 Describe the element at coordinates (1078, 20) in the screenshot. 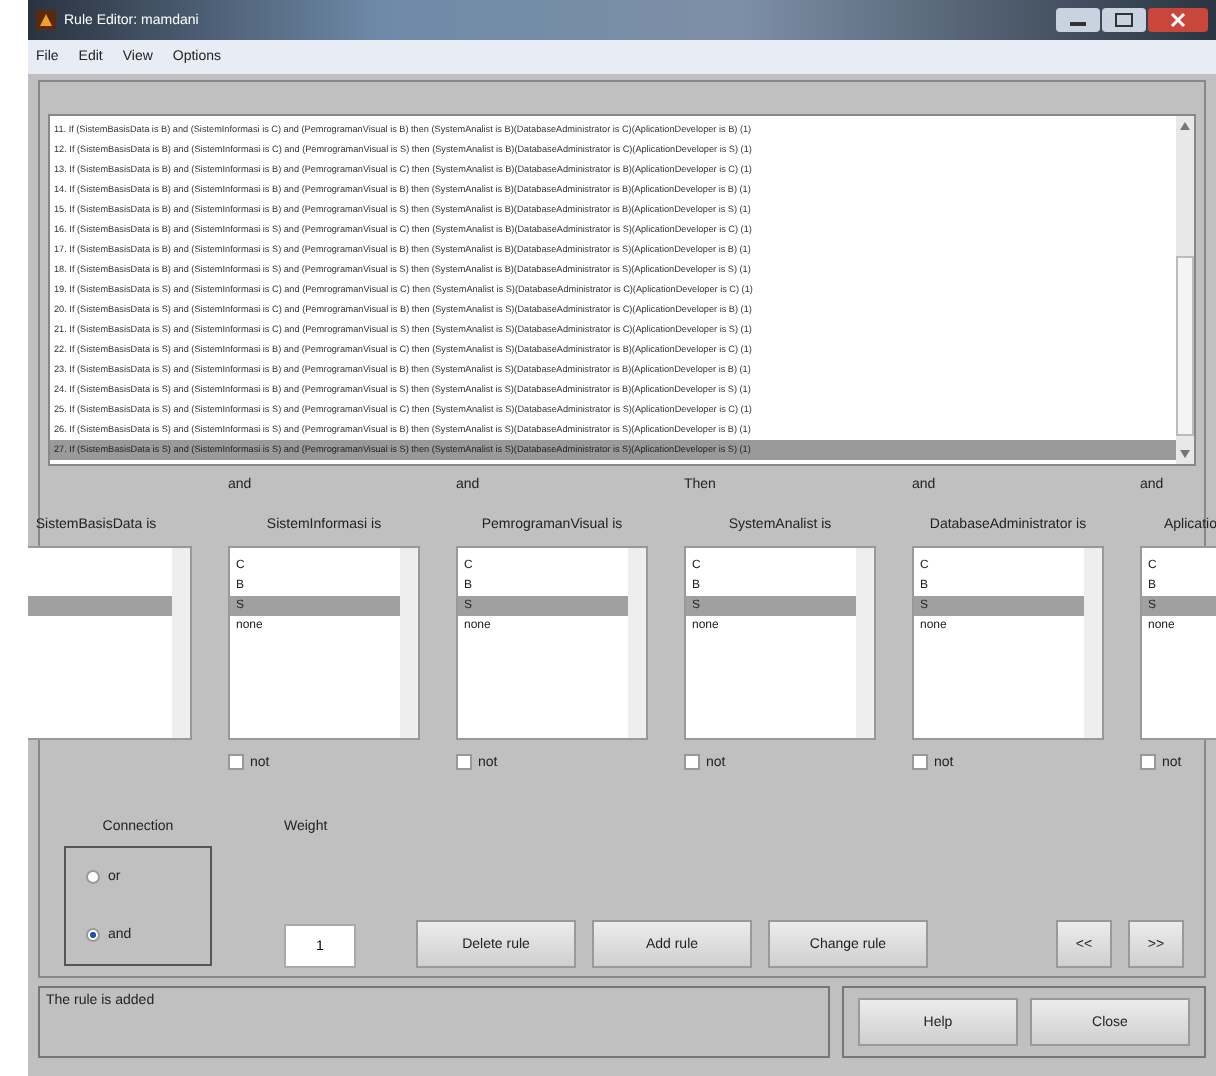

I see `minimize-icon` at that location.